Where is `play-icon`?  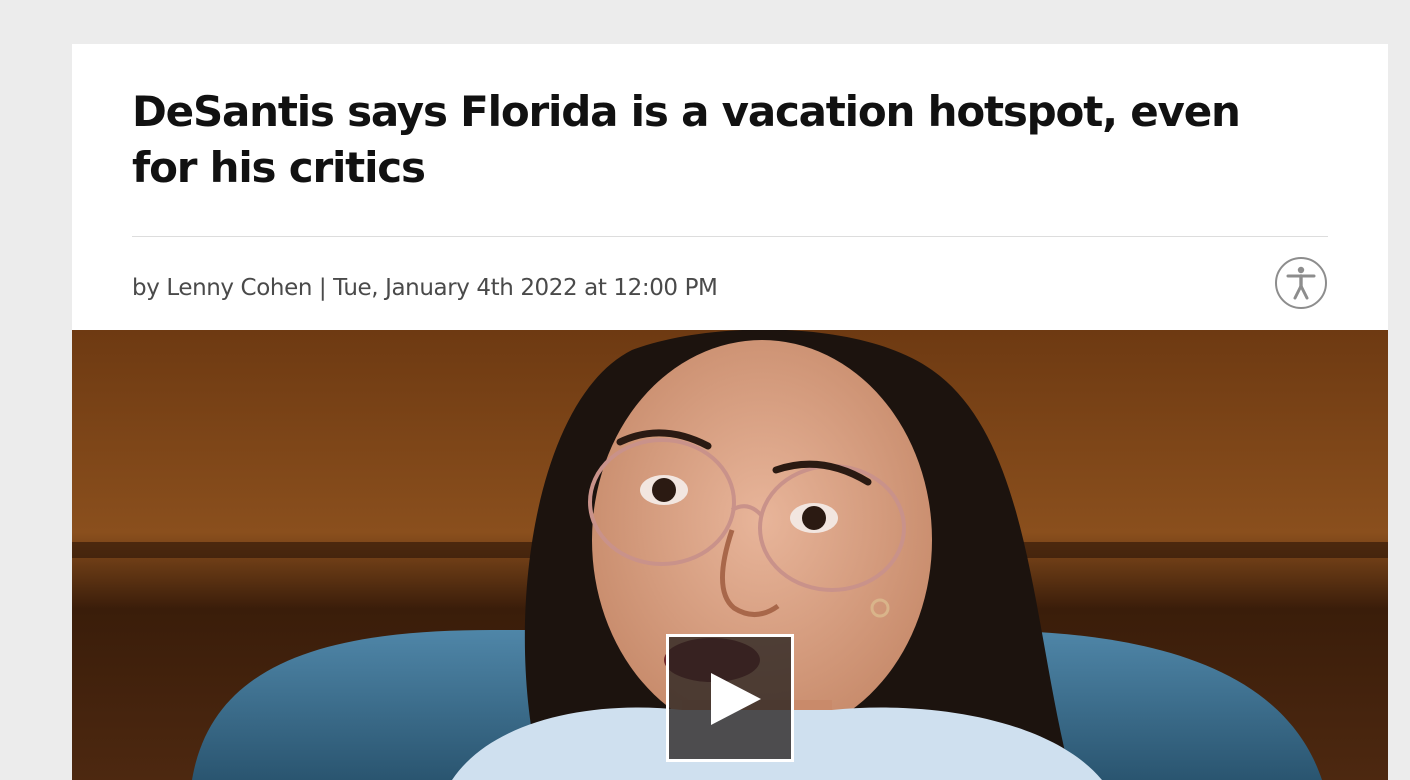
play-icon is located at coordinates (736, 699).